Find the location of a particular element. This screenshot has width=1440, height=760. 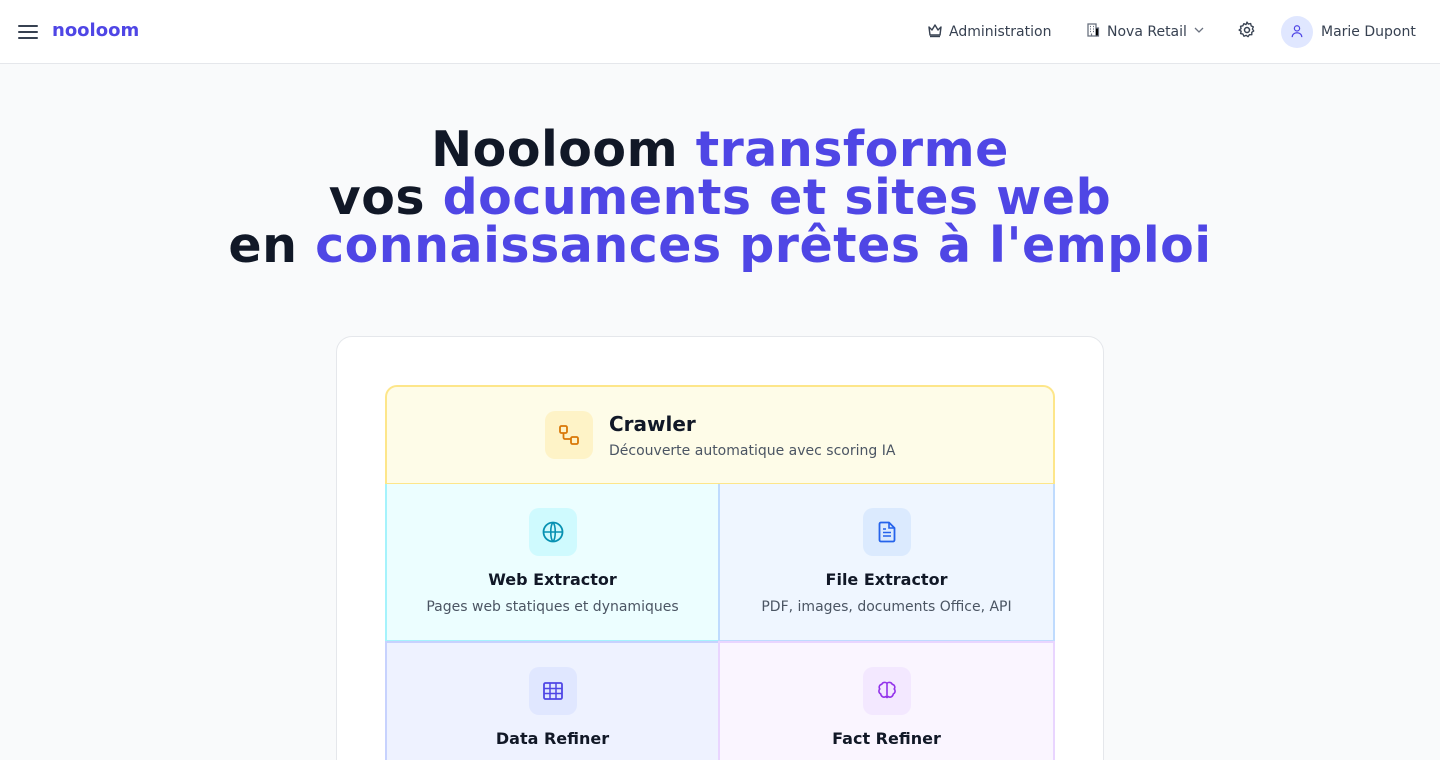

organization-label: Nova Retail is located at coordinates (1147, 32).